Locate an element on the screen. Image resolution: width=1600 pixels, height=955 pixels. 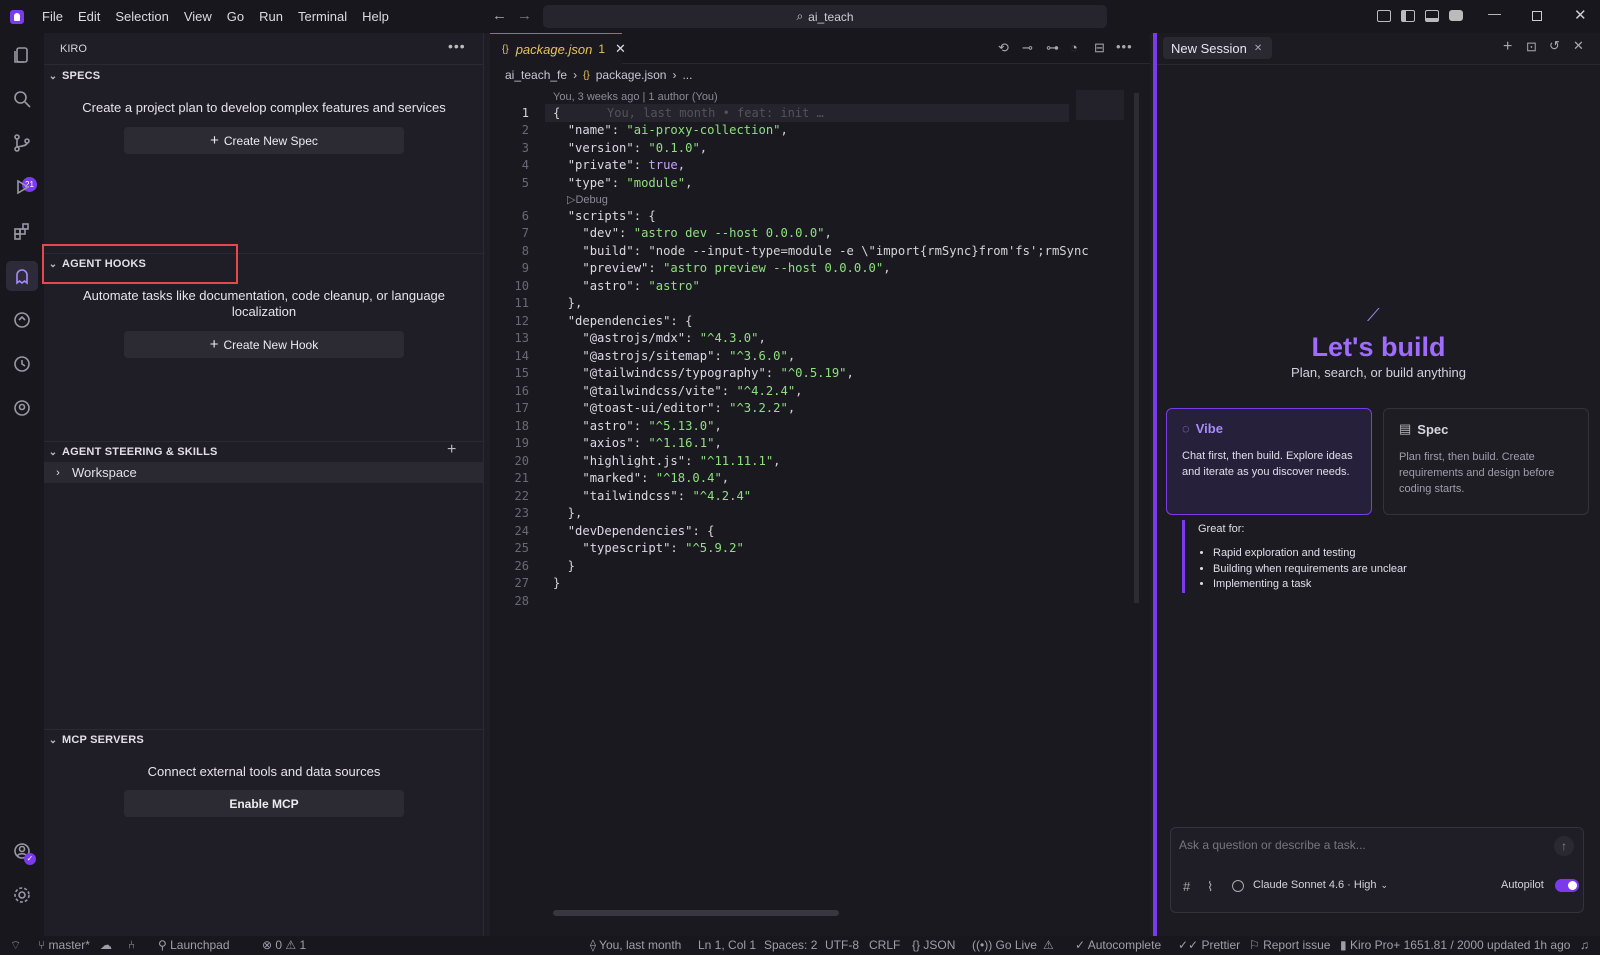
search-view-icon is located at coordinates (22, 99).